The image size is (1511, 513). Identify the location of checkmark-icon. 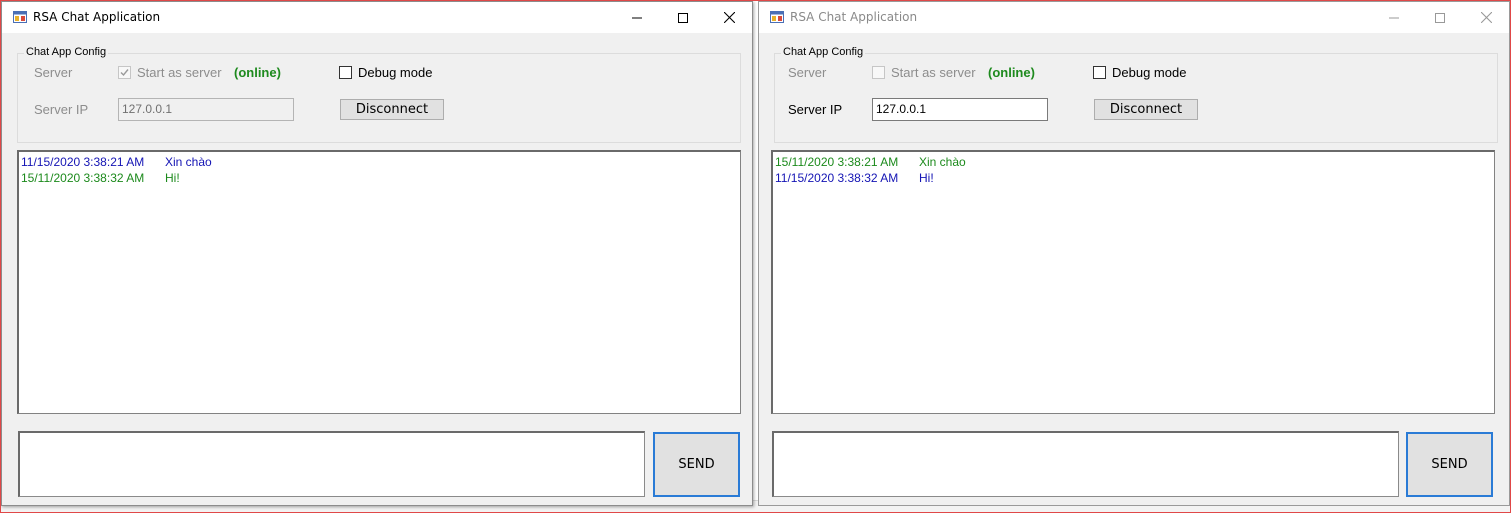
(124, 73).